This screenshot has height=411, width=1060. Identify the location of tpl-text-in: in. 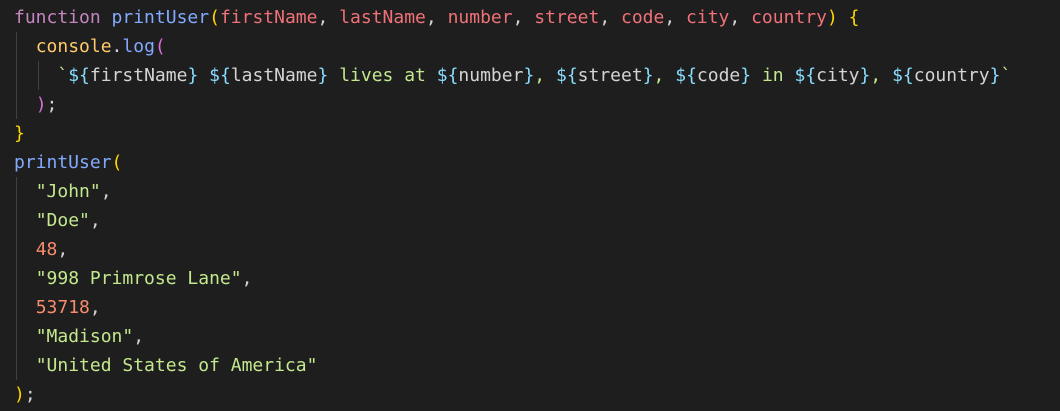
(773, 75).